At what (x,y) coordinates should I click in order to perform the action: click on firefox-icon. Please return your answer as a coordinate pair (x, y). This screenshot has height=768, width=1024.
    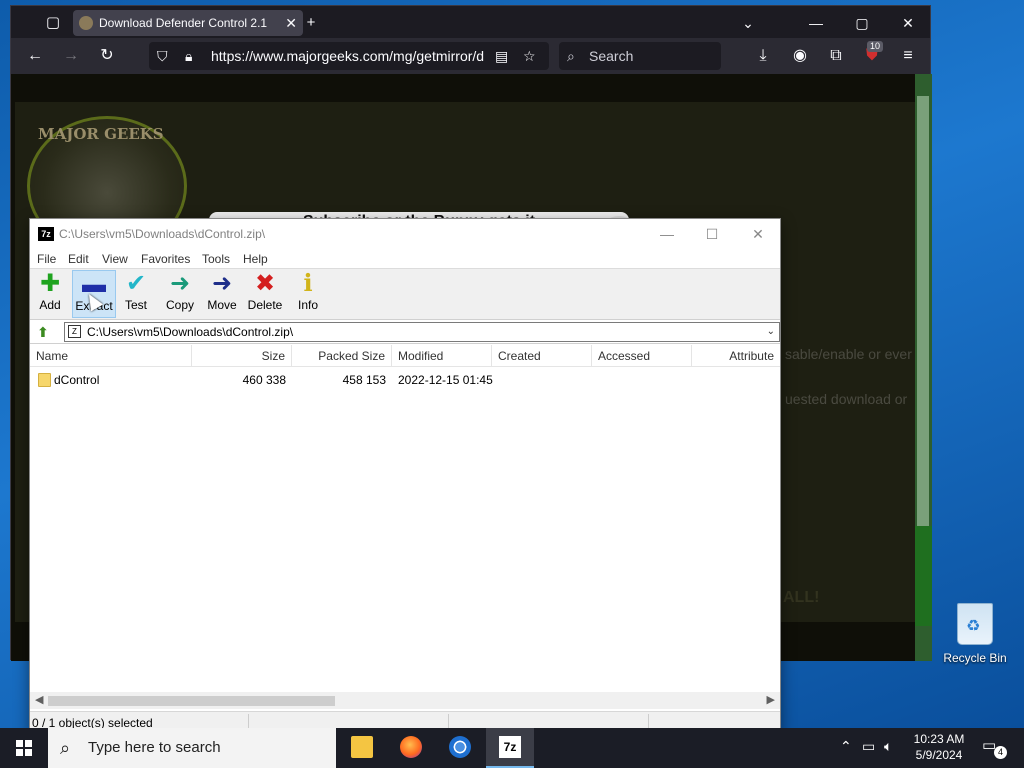
    Looking at the image, I should click on (411, 747).